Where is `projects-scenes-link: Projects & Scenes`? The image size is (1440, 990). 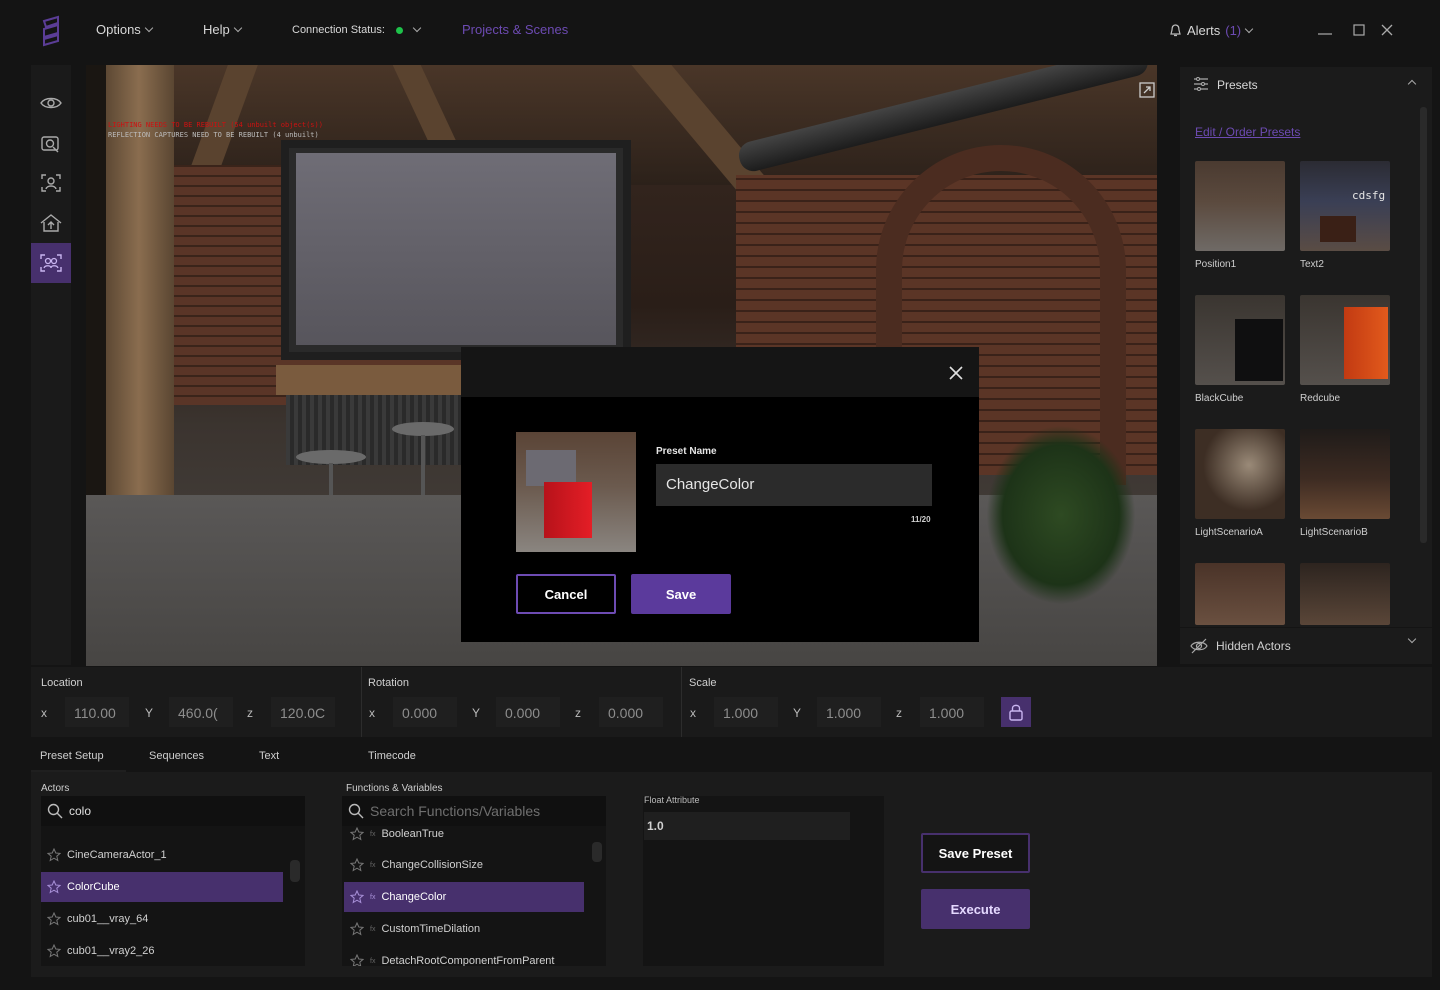
projects-scenes-link: Projects & Scenes is located at coordinates (515, 29).